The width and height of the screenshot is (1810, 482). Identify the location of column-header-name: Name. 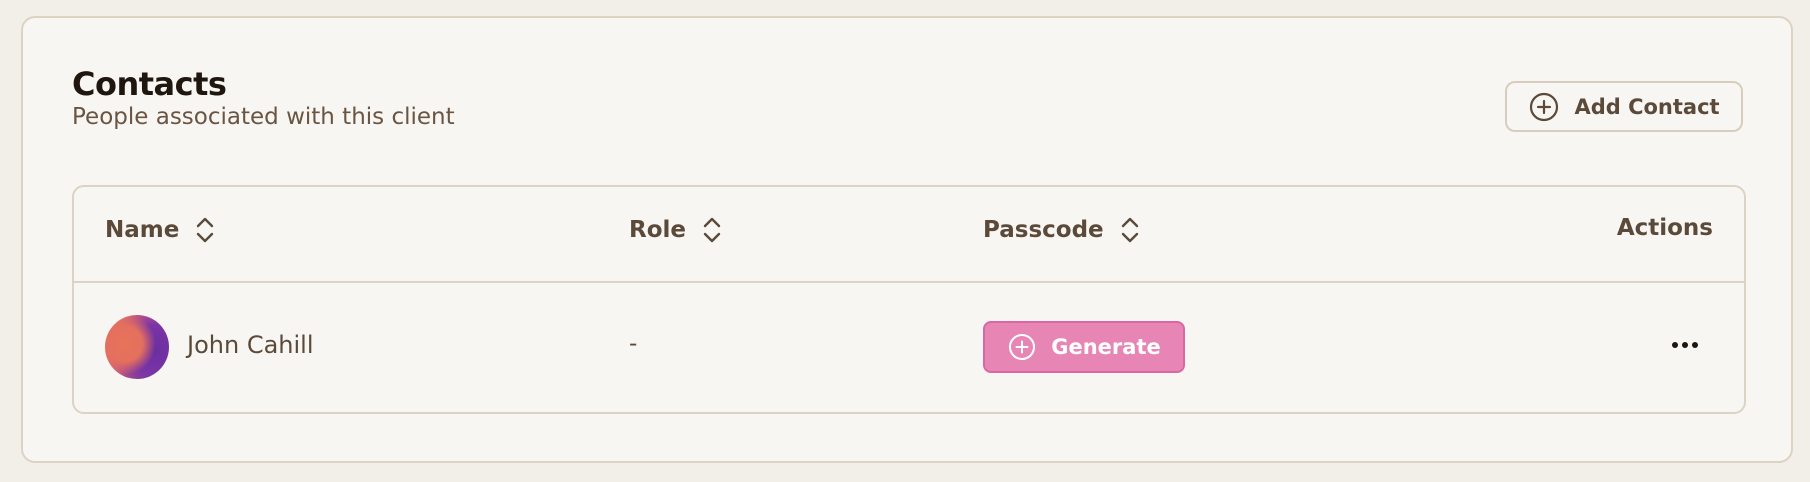
(161, 230).